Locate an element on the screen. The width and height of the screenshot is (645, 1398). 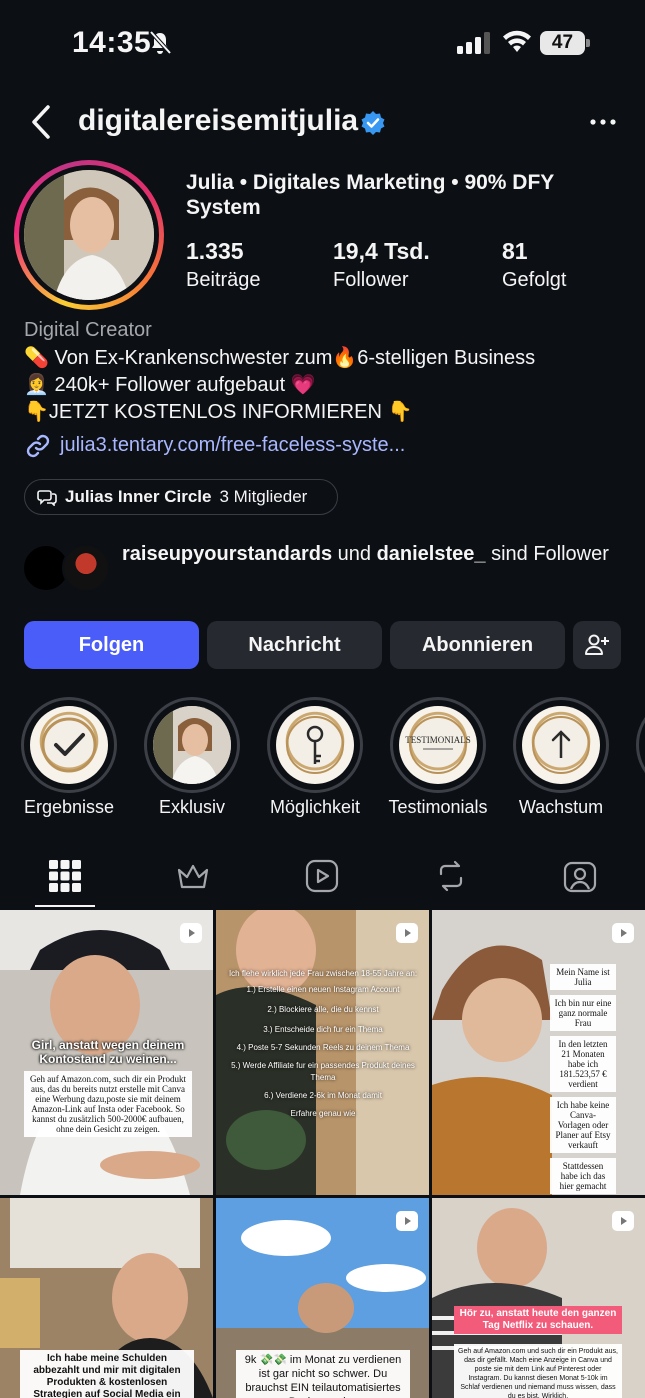
battery-level: 47 is located at coordinates (562, 42).